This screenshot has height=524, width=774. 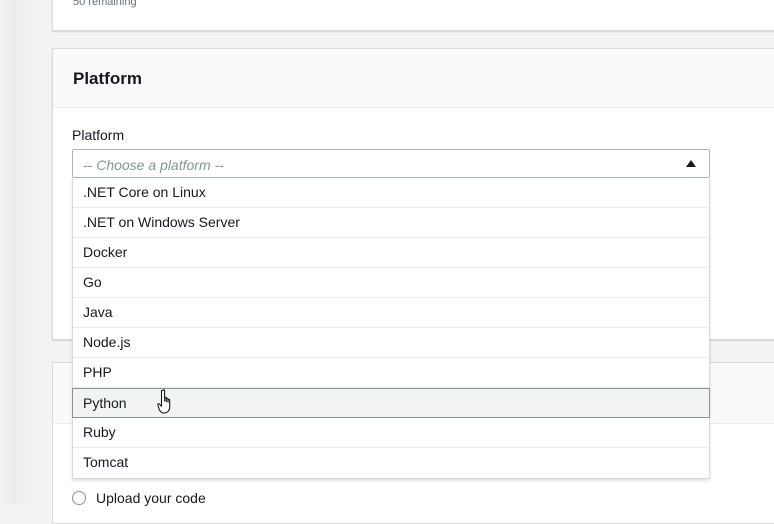 I want to click on caret-up-icon, so click(x=691, y=163).